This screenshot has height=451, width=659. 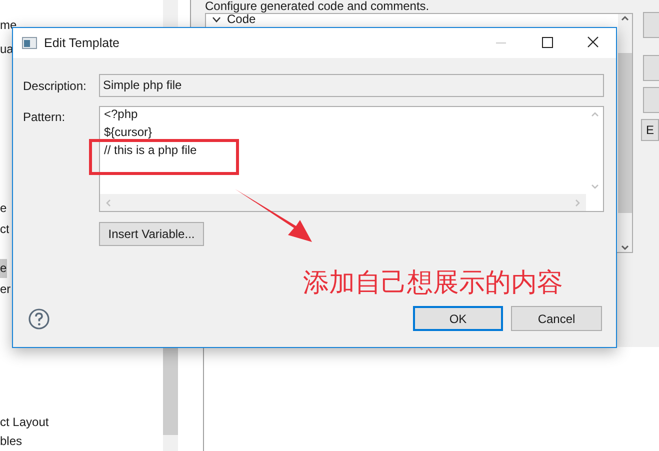 I want to click on code-line: // this is a php file, so click(x=150, y=150).